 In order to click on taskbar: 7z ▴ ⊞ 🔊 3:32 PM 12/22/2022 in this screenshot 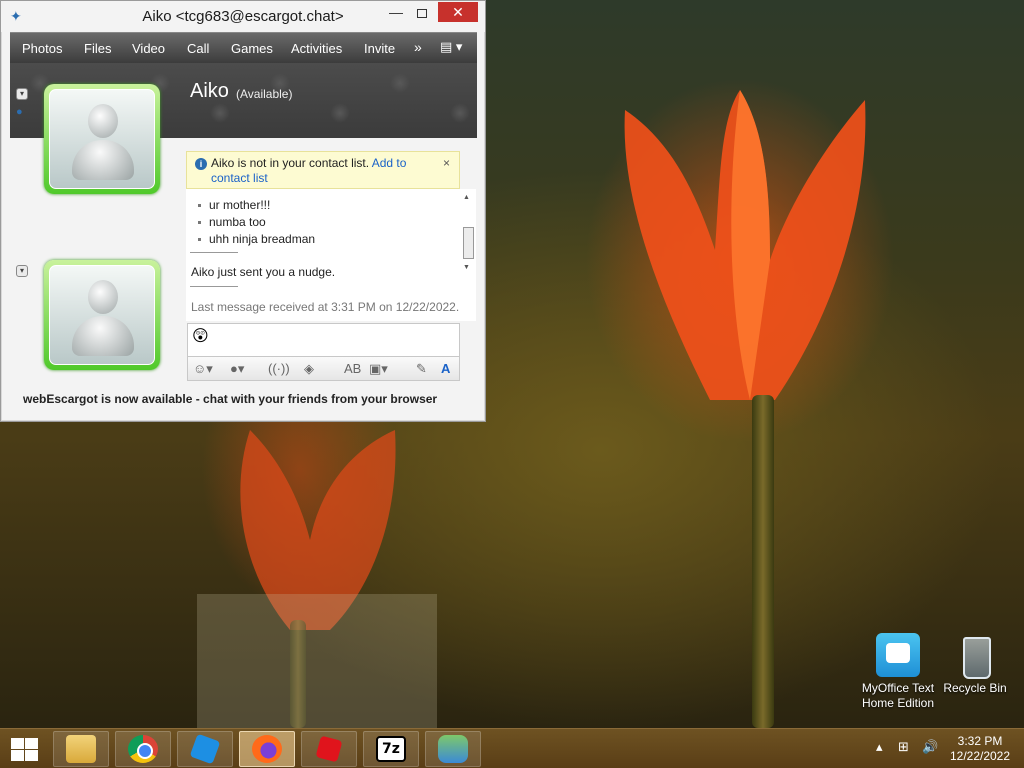, I will do `click(512, 748)`.